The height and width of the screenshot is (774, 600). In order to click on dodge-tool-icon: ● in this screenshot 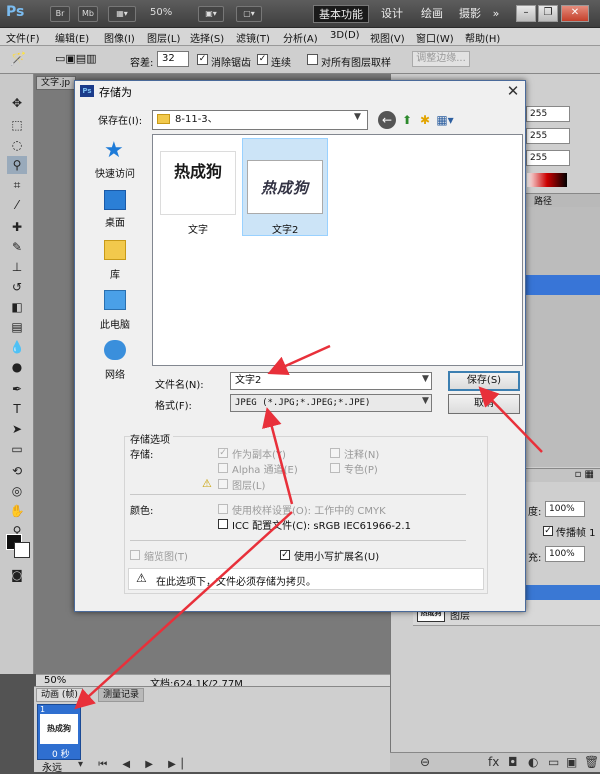, I will do `click(17, 367)`.